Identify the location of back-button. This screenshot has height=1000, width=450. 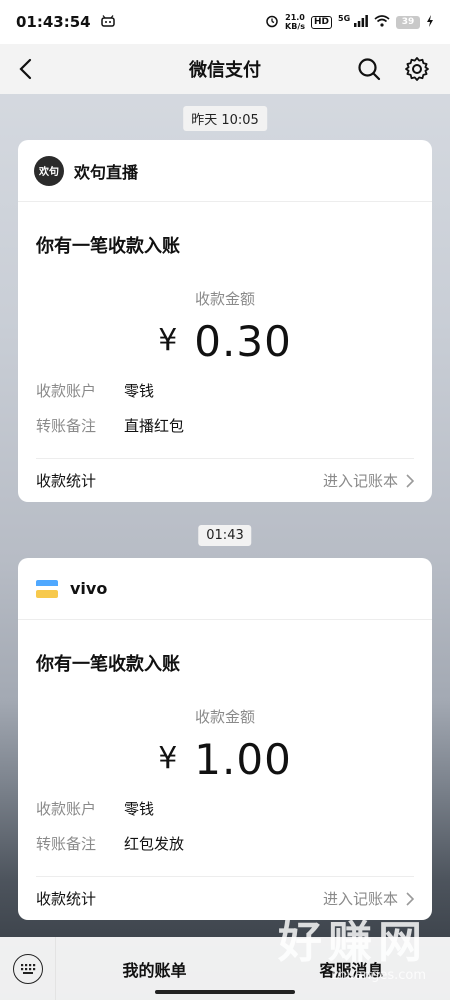
(25, 69).